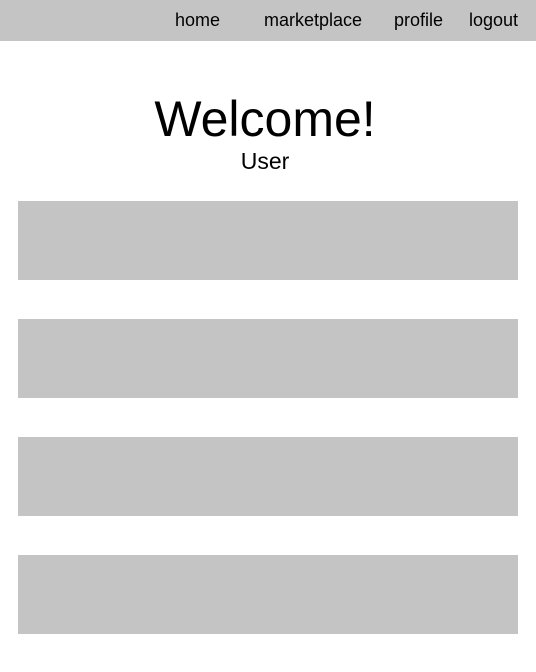  What do you see at coordinates (265, 161) in the screenshot?
I see `welcome-username: User` at bounding box center [265, 161].